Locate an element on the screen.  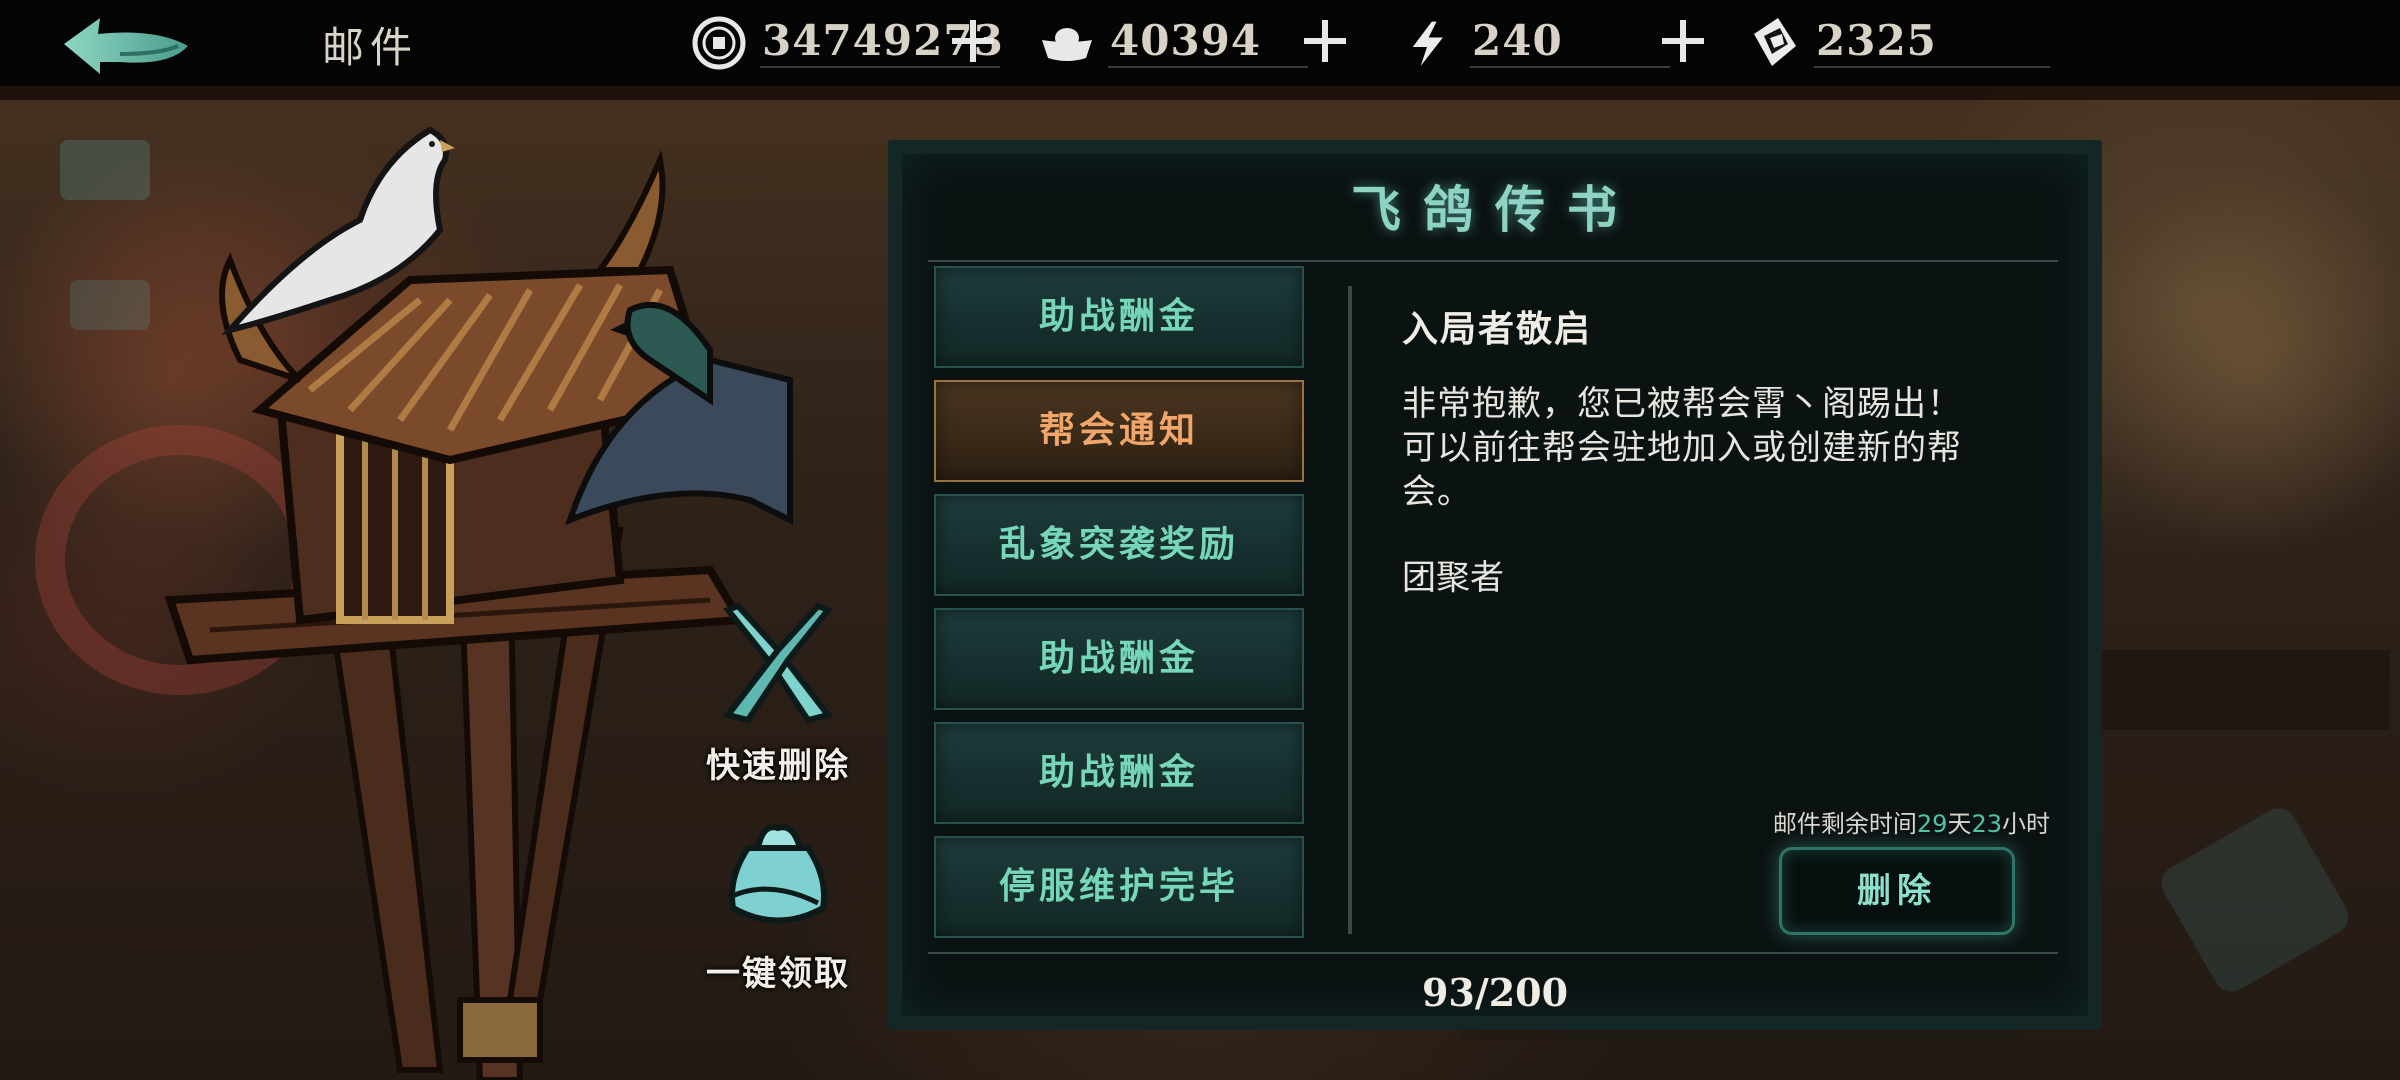
page-title: 邮件 is located at coordinates (370, 47).